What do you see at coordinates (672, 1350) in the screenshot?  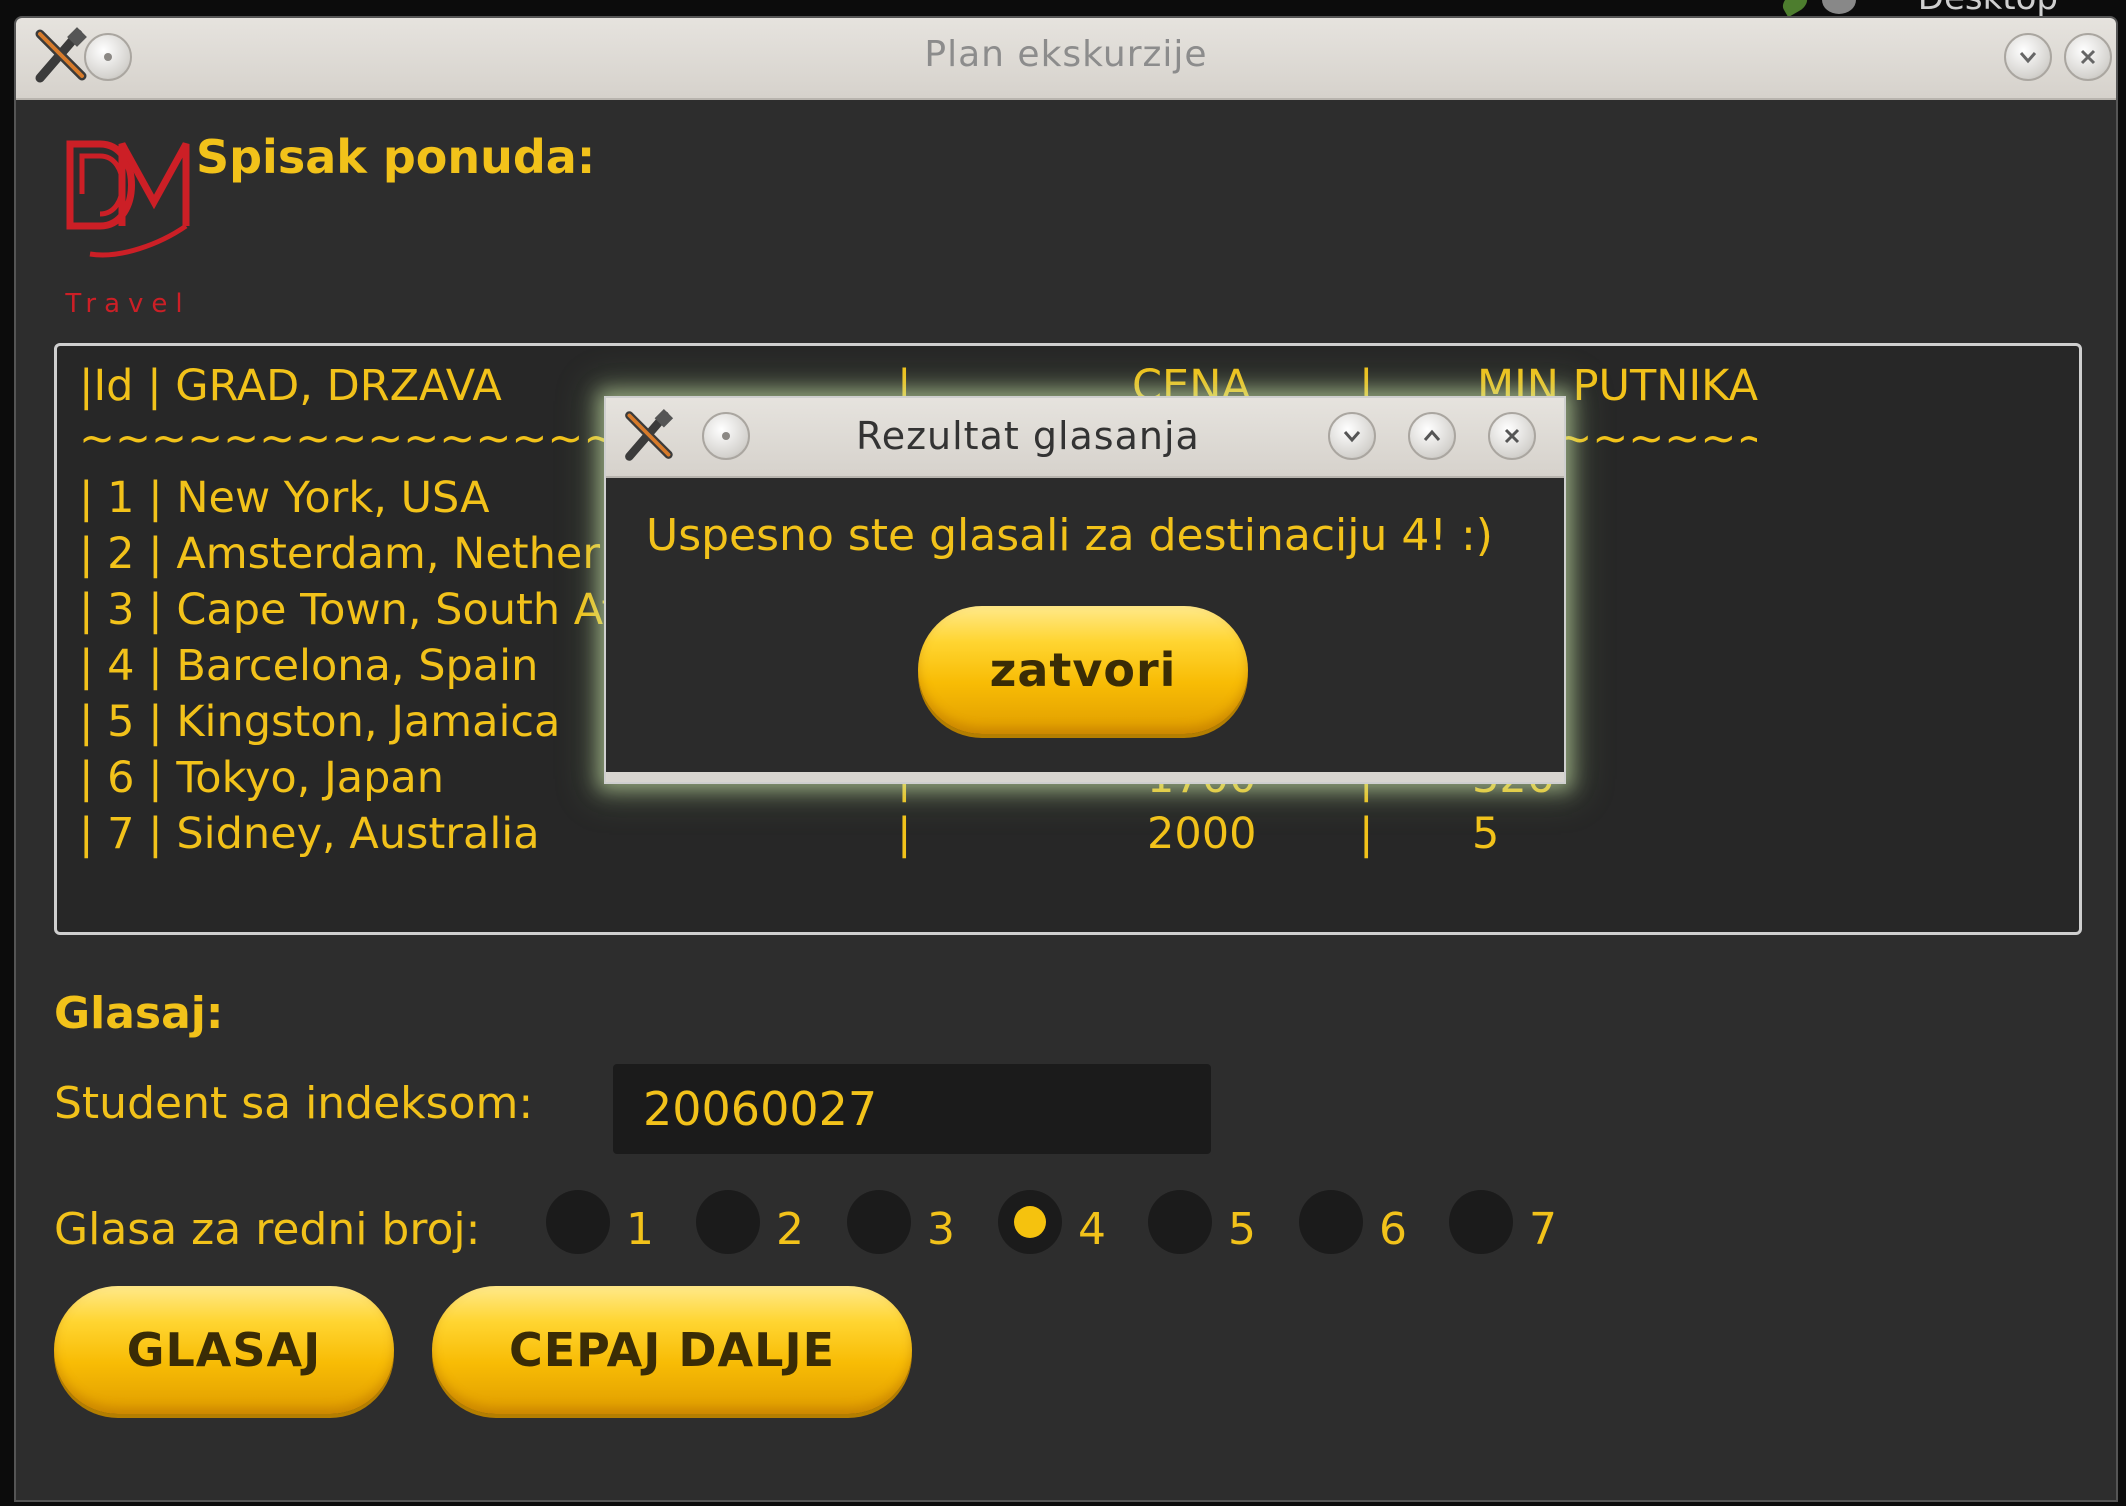 I see `next-button: CEPAJ DALJE` at bounding box center [672, 1350].